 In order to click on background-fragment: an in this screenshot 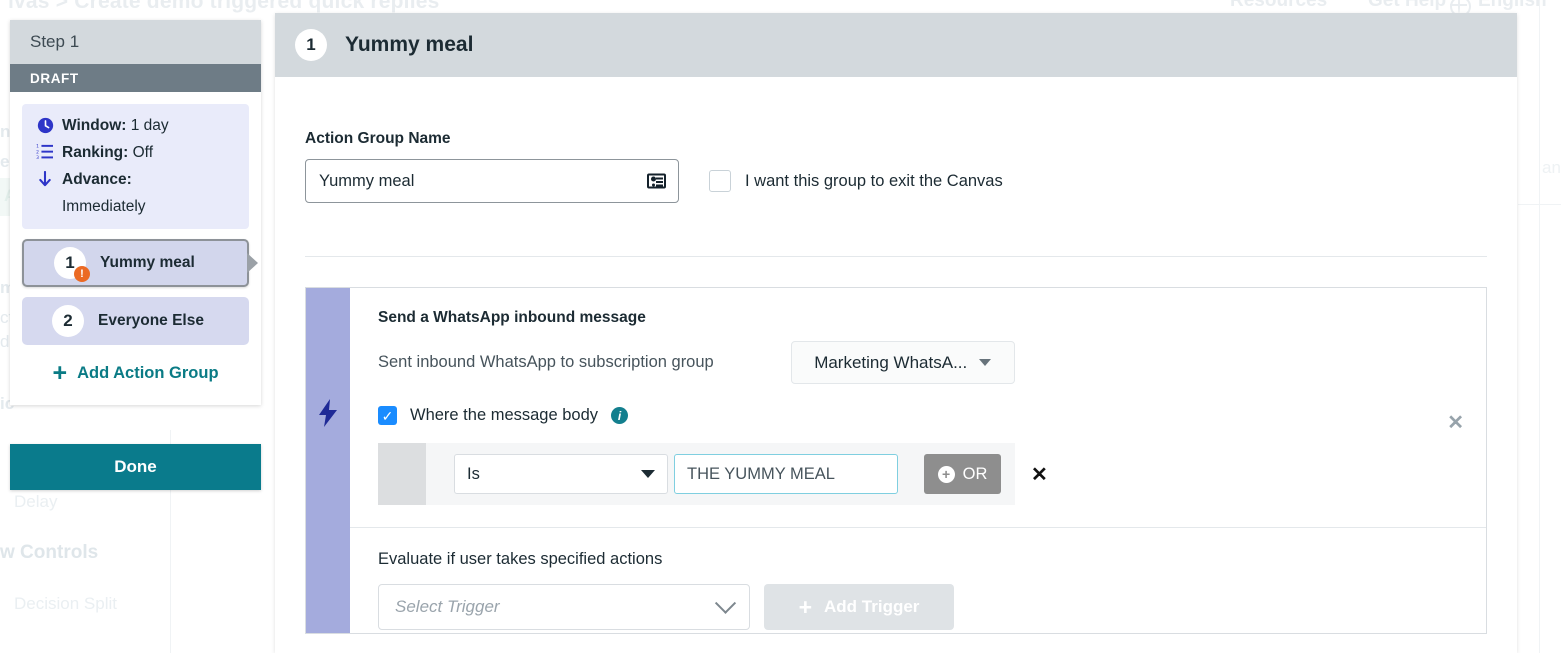, I will do `click(1551, 167)`.